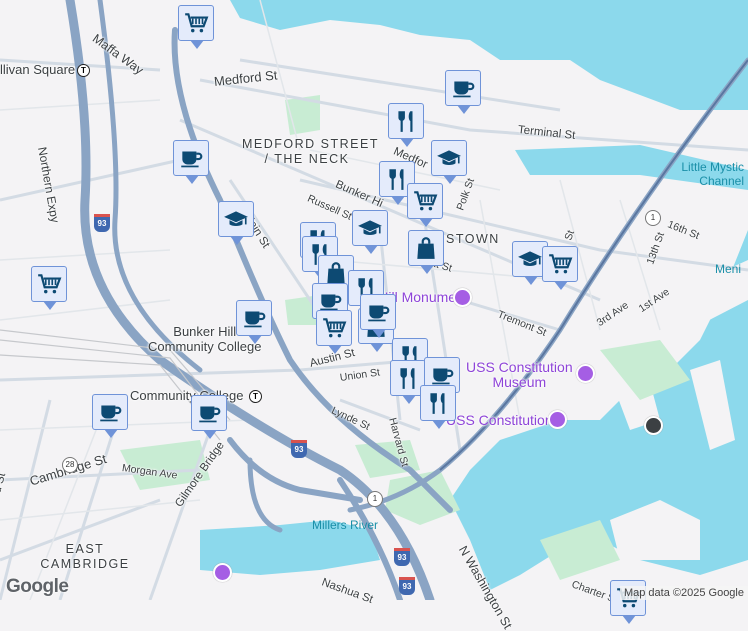  What do you see at coordinates (684, 593) in the screenshot?
I see `map-attribution: Map data ©2025 Google` at bounding box center [684, 593].